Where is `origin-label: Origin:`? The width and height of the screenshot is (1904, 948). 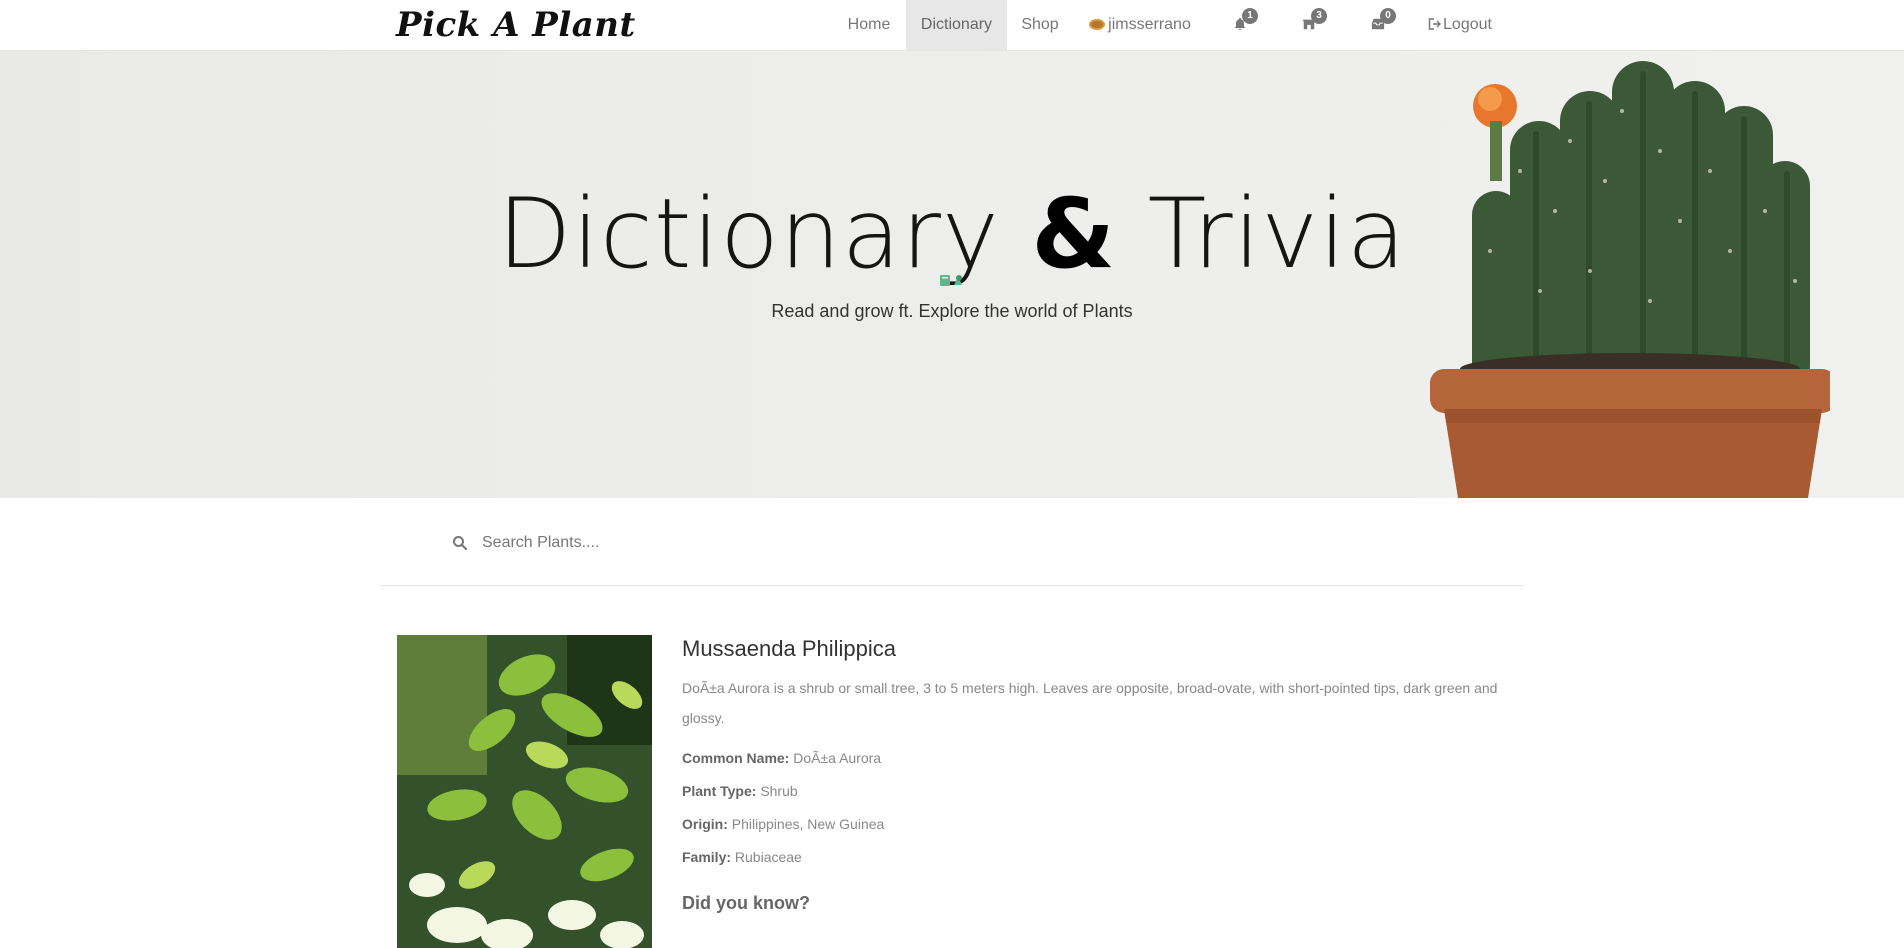 origin-label: Origin: is located at coordinates (705, 824).